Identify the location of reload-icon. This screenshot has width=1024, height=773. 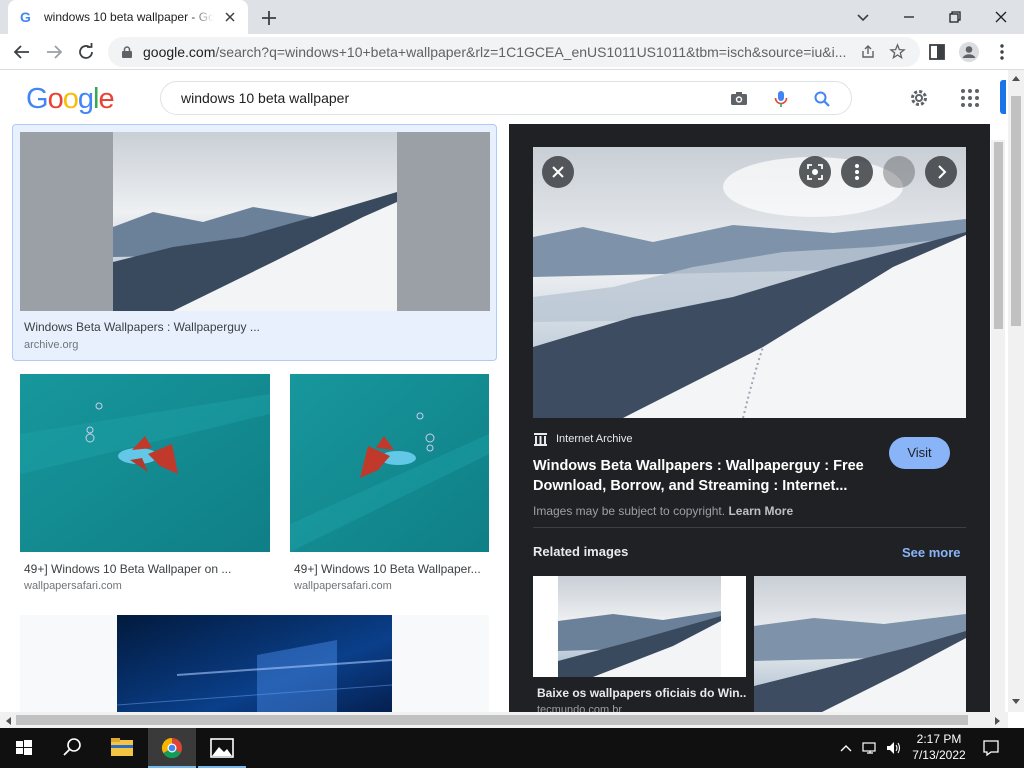
(86, 52).